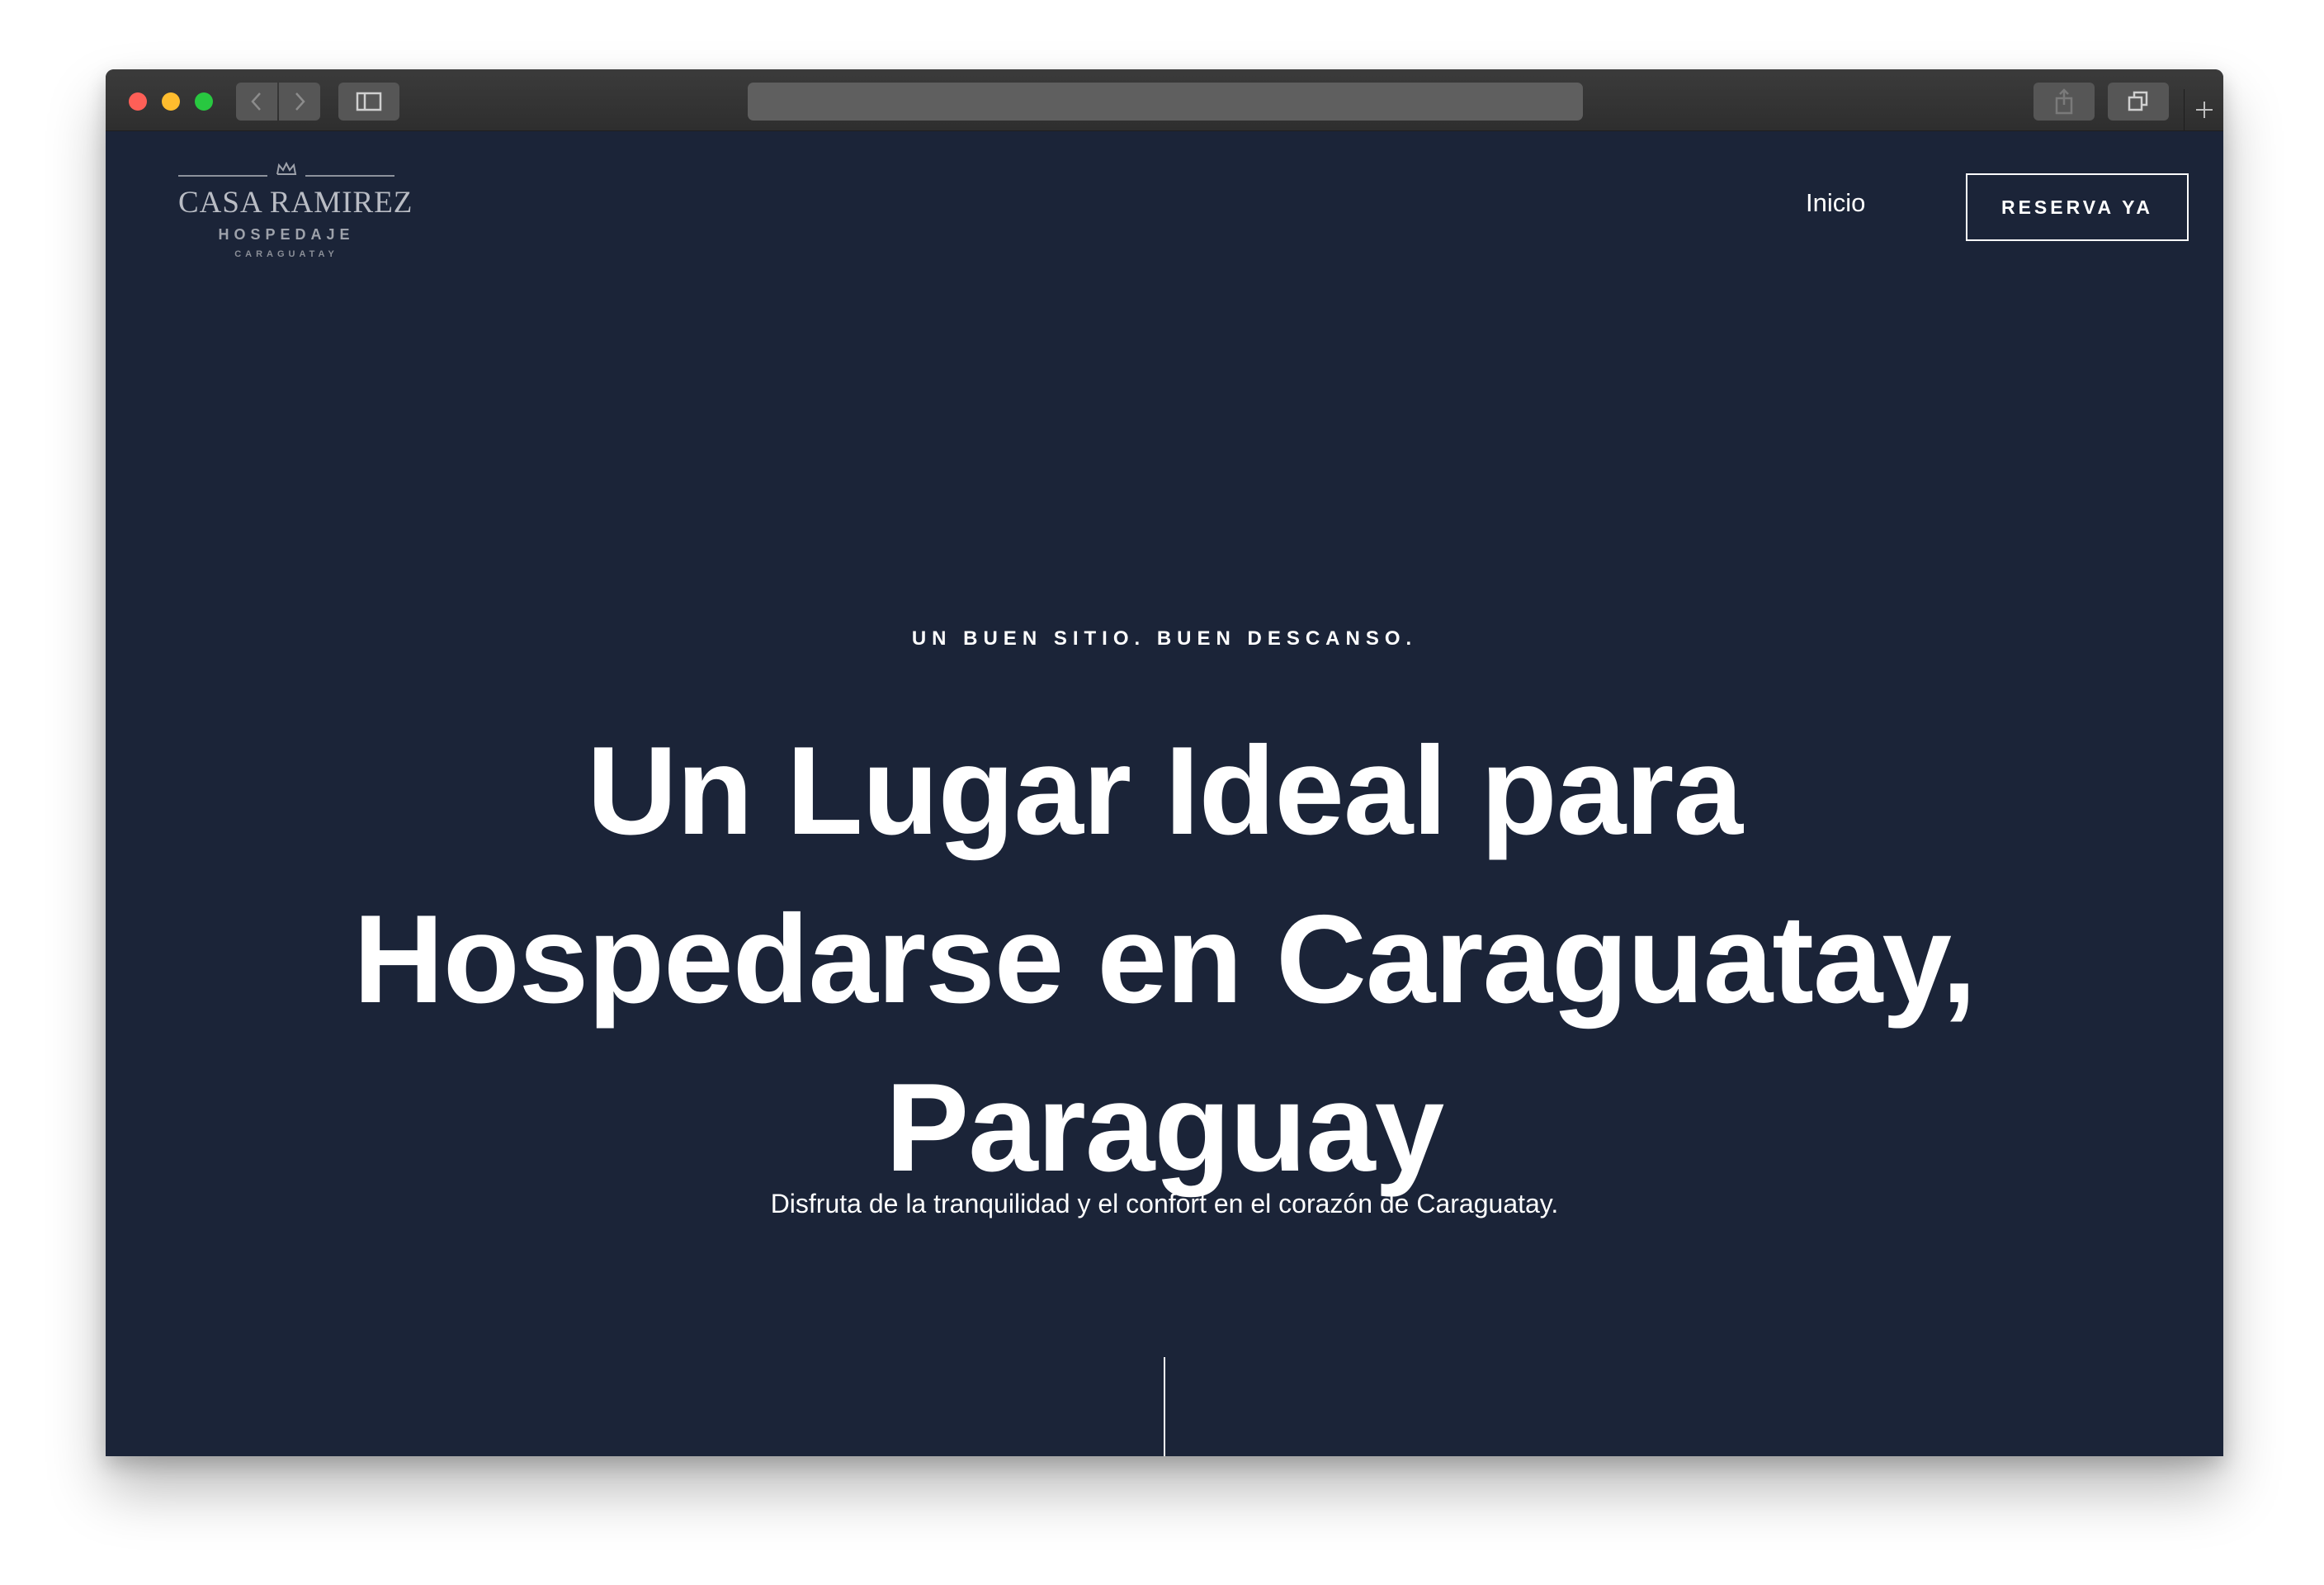 The height and width of the screenshot is (1585, 2324). Describe the element at coordinates (1836, 203) in the screenshot. I see `nav-link-inicio: Inicio` at that location.